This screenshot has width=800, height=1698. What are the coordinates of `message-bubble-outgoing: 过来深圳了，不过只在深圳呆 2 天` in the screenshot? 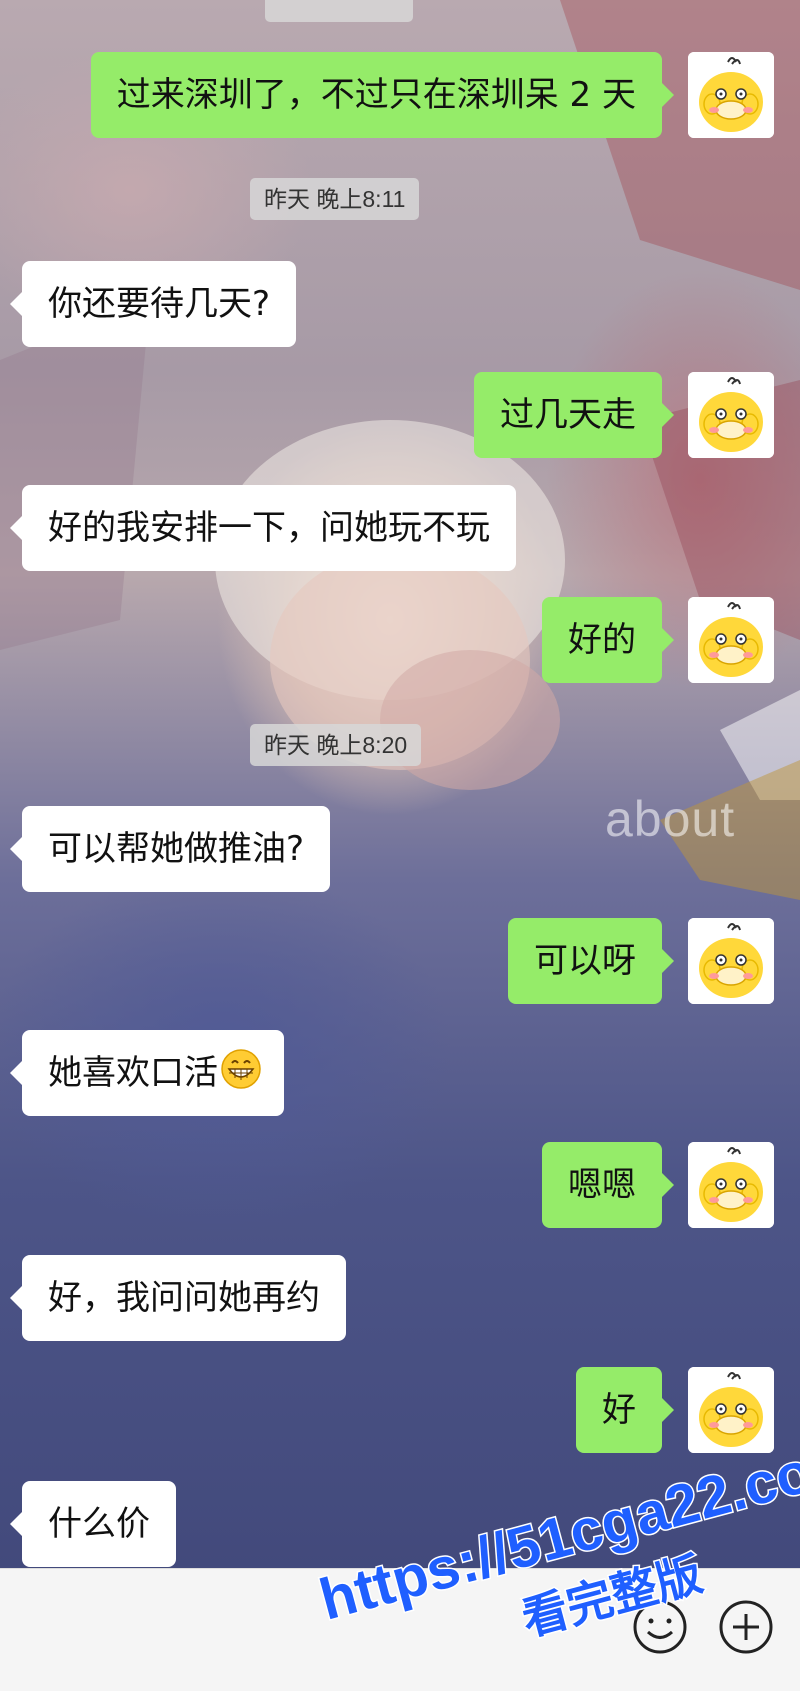 It's located at (382, 95).